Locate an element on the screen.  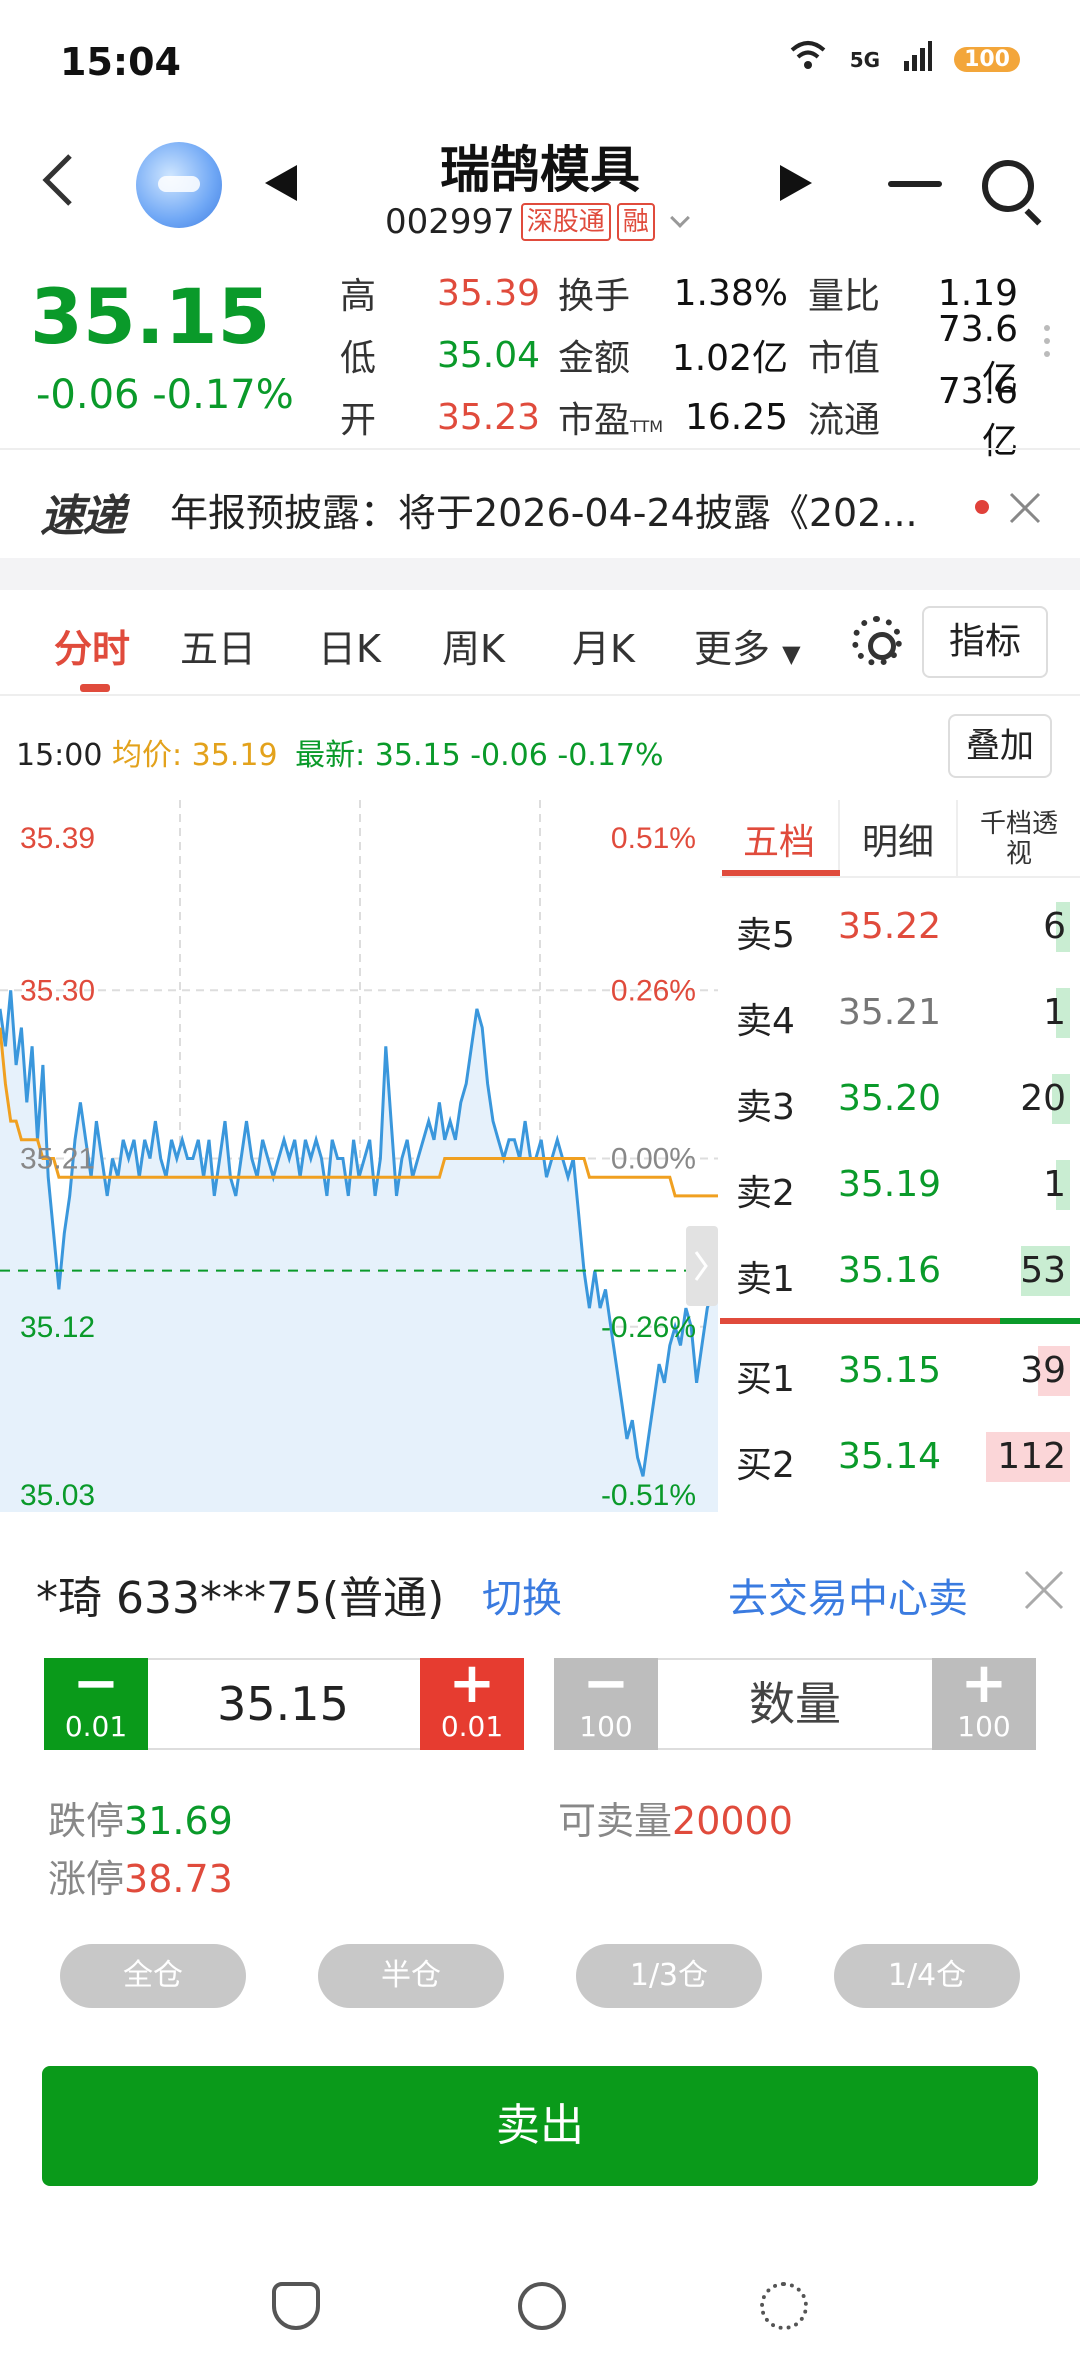
search-icon is located at coordinates (1008, 186).